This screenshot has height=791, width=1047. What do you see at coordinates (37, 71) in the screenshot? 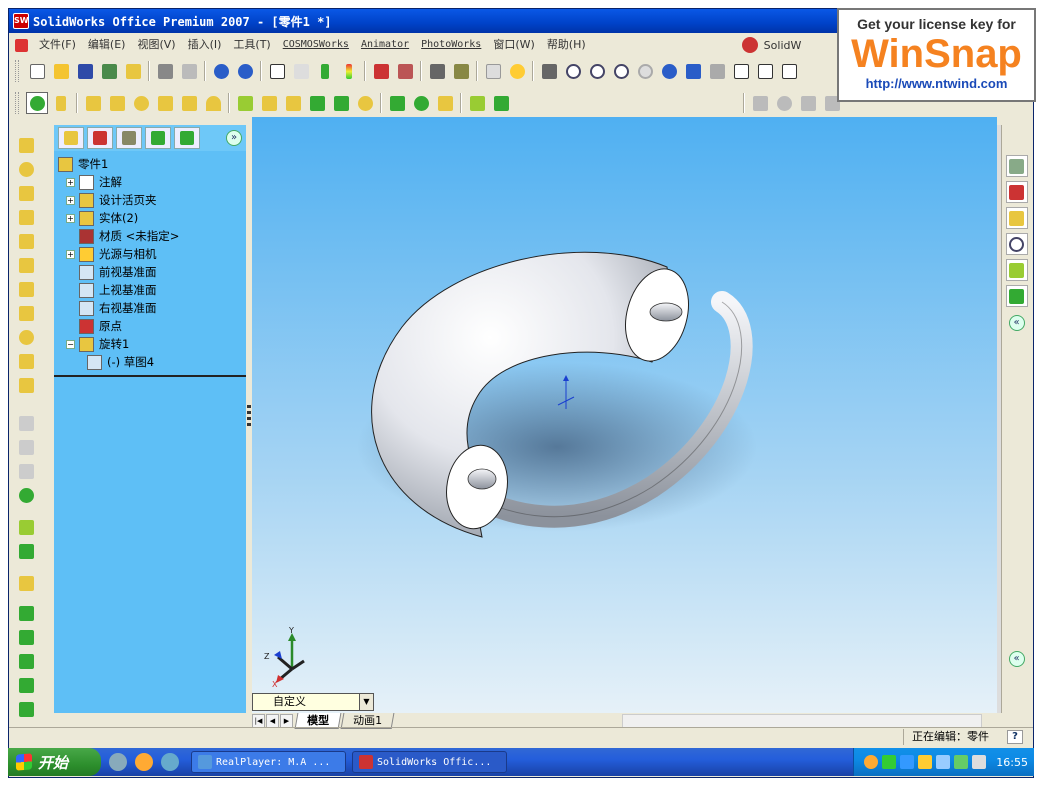
I see `new-icon` at bounding box center [37, 71].